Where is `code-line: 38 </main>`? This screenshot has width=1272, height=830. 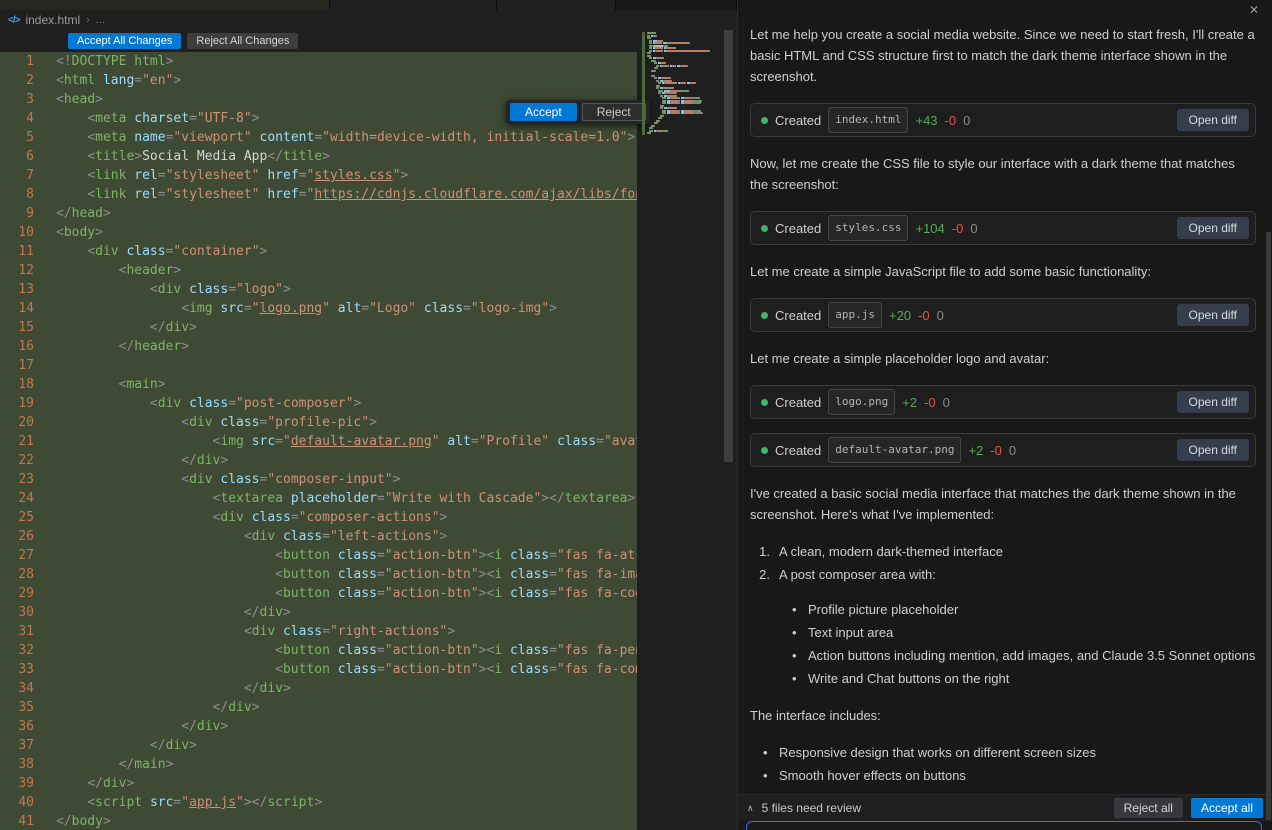 code-line: 38 </main> is located at coordinates (318, 764).